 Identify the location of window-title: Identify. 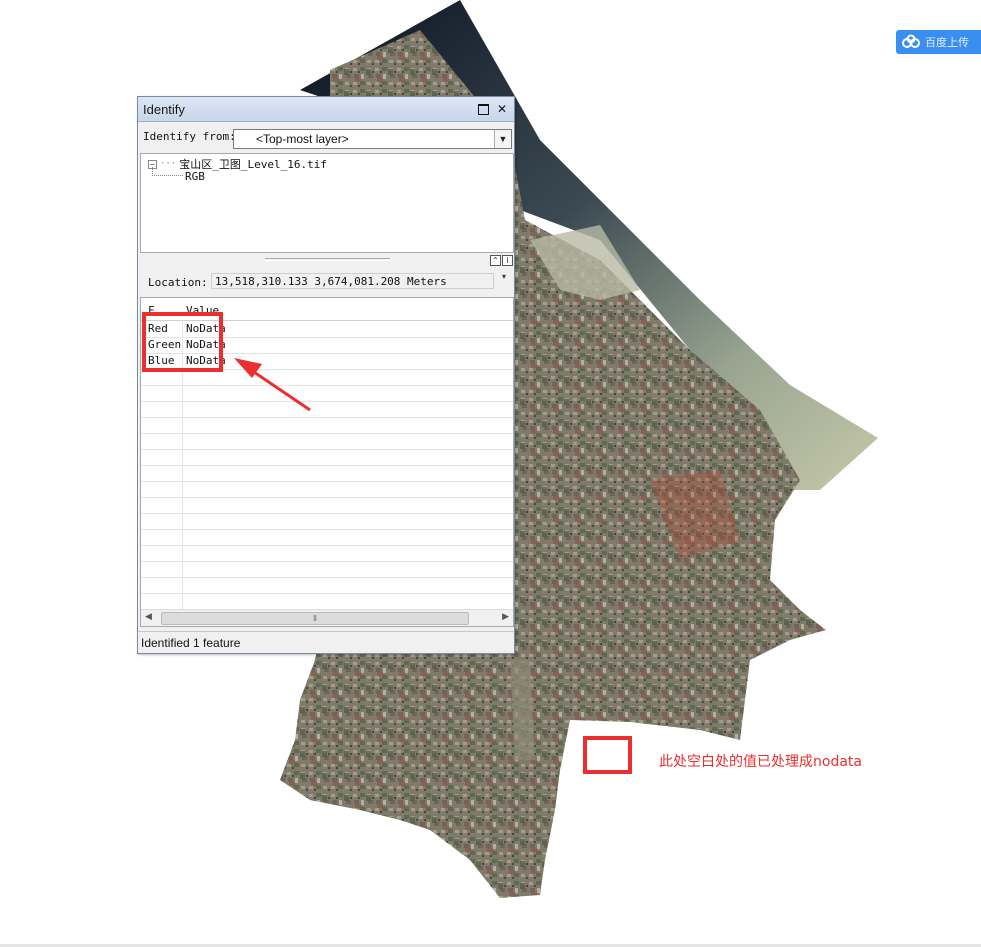
(164, 109).